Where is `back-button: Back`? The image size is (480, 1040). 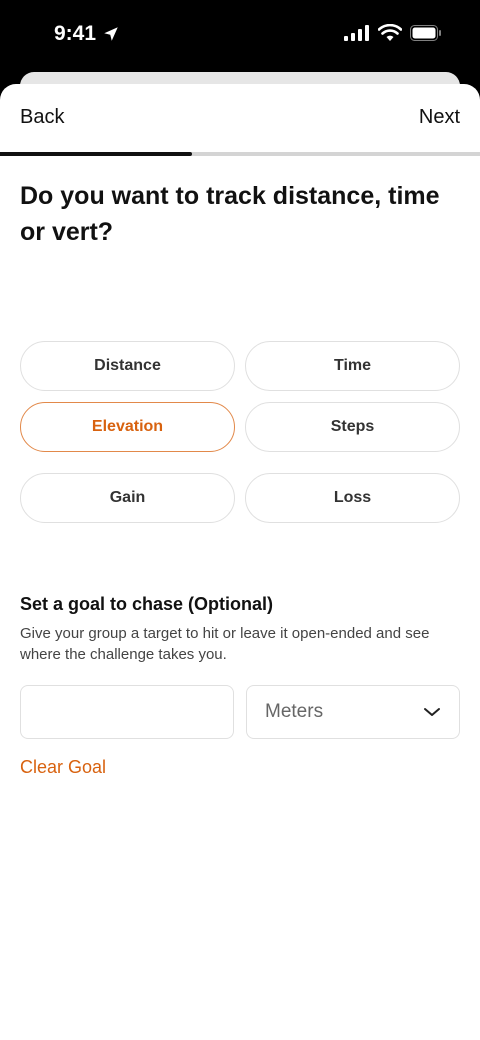 back-button: Back is located at coordinates (42, 117).